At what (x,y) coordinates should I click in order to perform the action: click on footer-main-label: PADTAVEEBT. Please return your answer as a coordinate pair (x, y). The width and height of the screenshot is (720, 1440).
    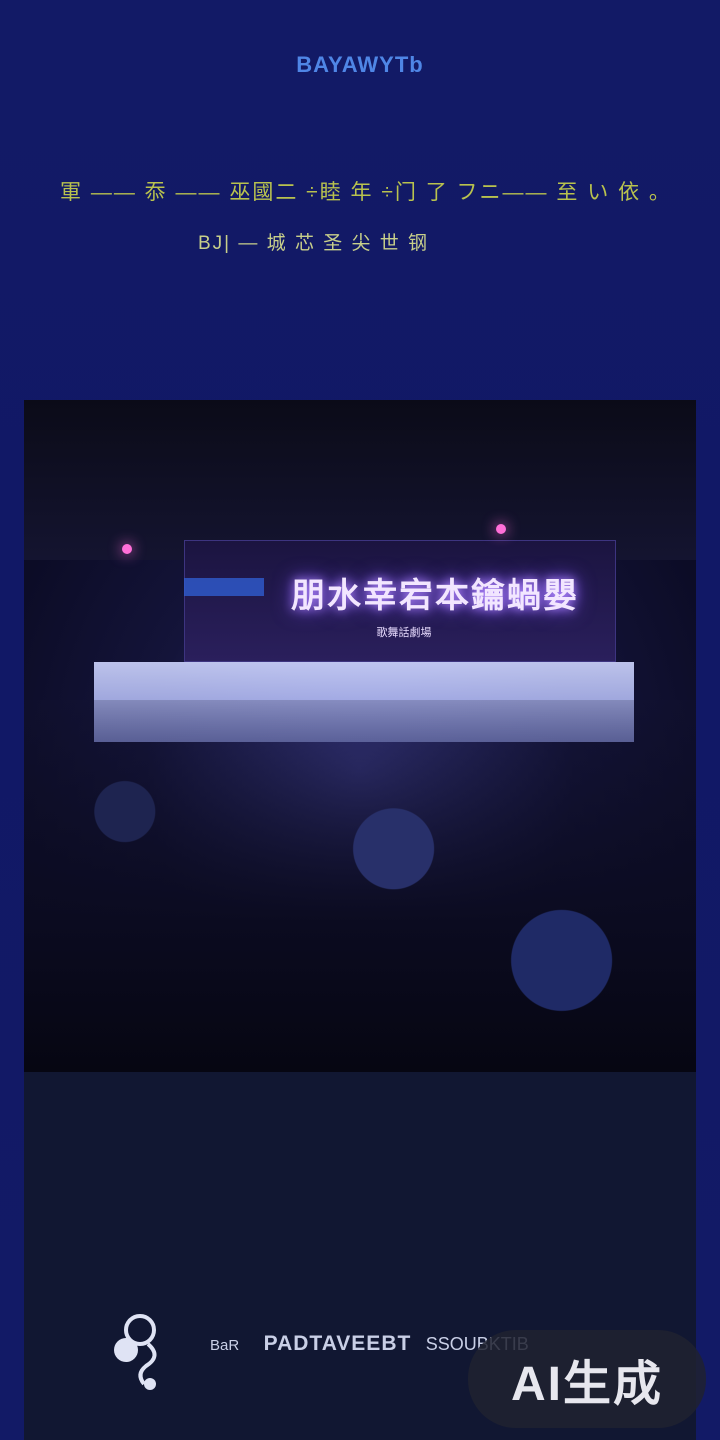
    Looking at the image, I should click on (337, 1343).